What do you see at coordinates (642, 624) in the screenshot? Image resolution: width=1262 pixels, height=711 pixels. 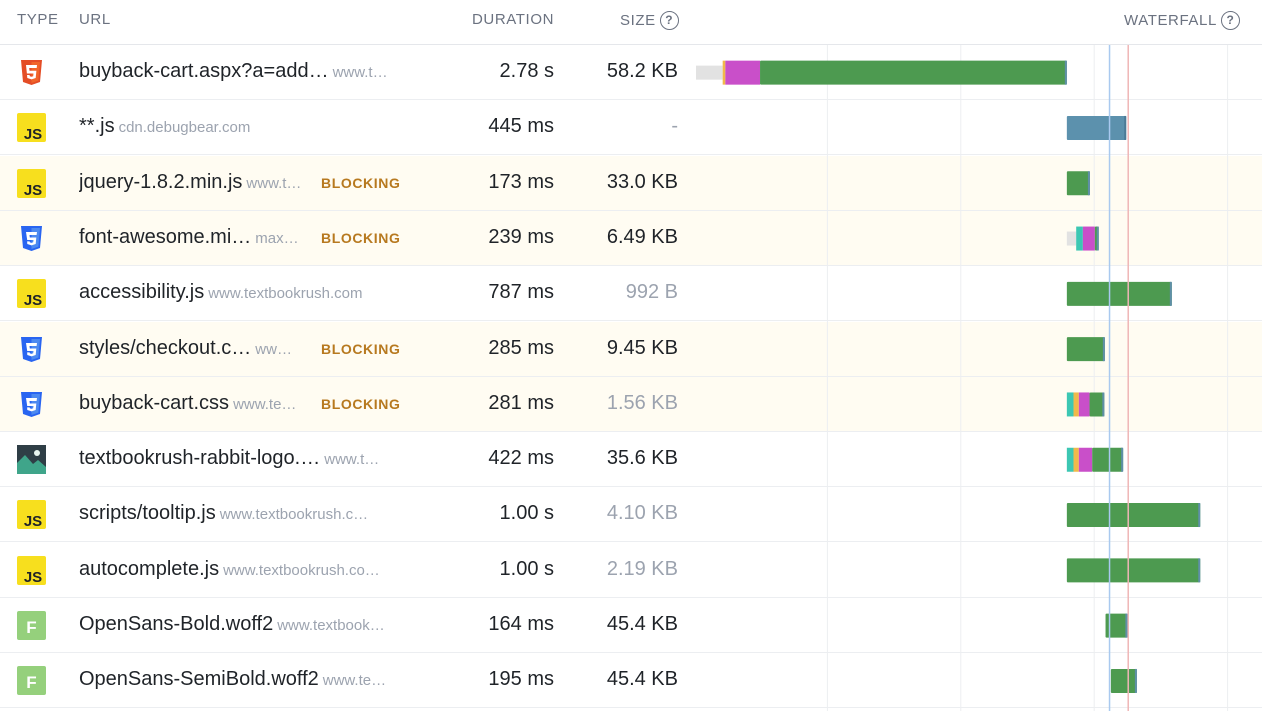 I see `request-size: 45.4 KB` at bounding box center [642, 624].